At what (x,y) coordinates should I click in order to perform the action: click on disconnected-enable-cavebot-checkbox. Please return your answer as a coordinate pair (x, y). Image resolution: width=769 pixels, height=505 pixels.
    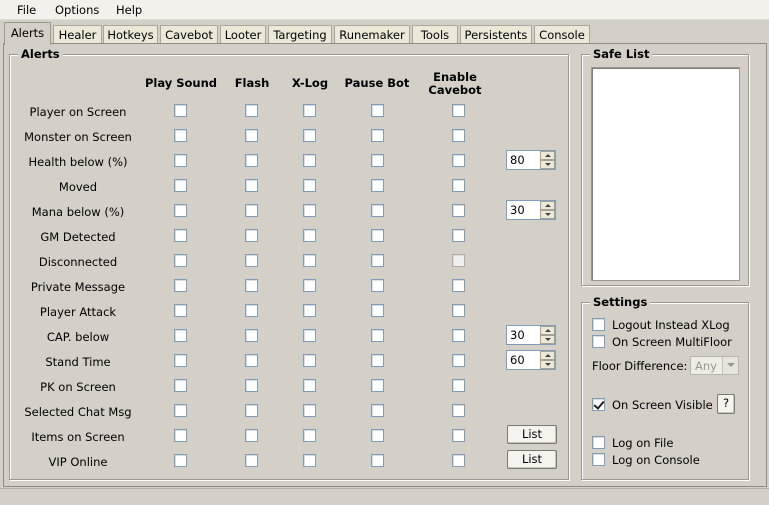
    Looking at the image, I should click on (458, 260).